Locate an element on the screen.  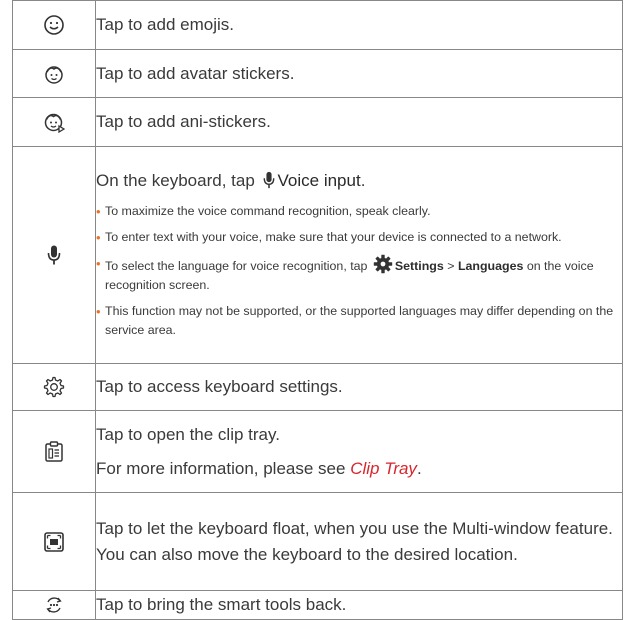
more-info-text: For more information, please see is located at coordinates (221, 468).